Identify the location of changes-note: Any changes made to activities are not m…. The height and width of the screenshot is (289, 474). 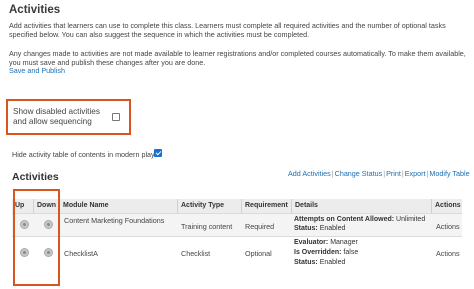
(237, 58).